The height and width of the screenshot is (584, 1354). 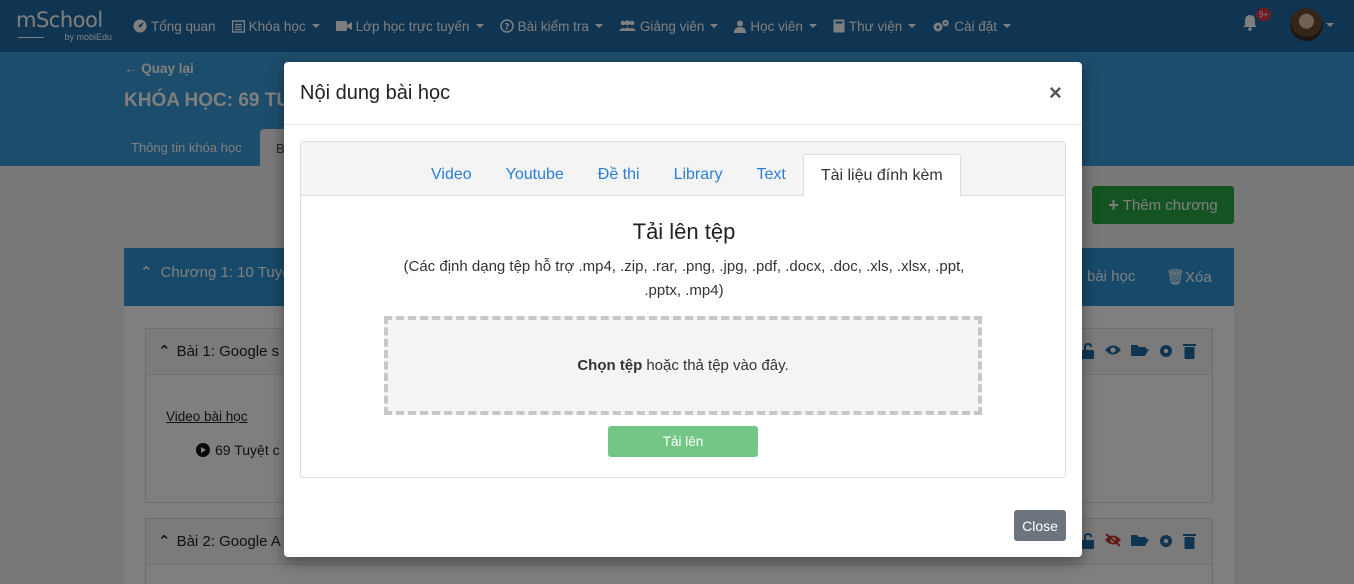 What do you see at coordinates (683, 93) in the screenshot?
I see `modal-header: Nội dung bài học ×` at bounding box center [683, 93].